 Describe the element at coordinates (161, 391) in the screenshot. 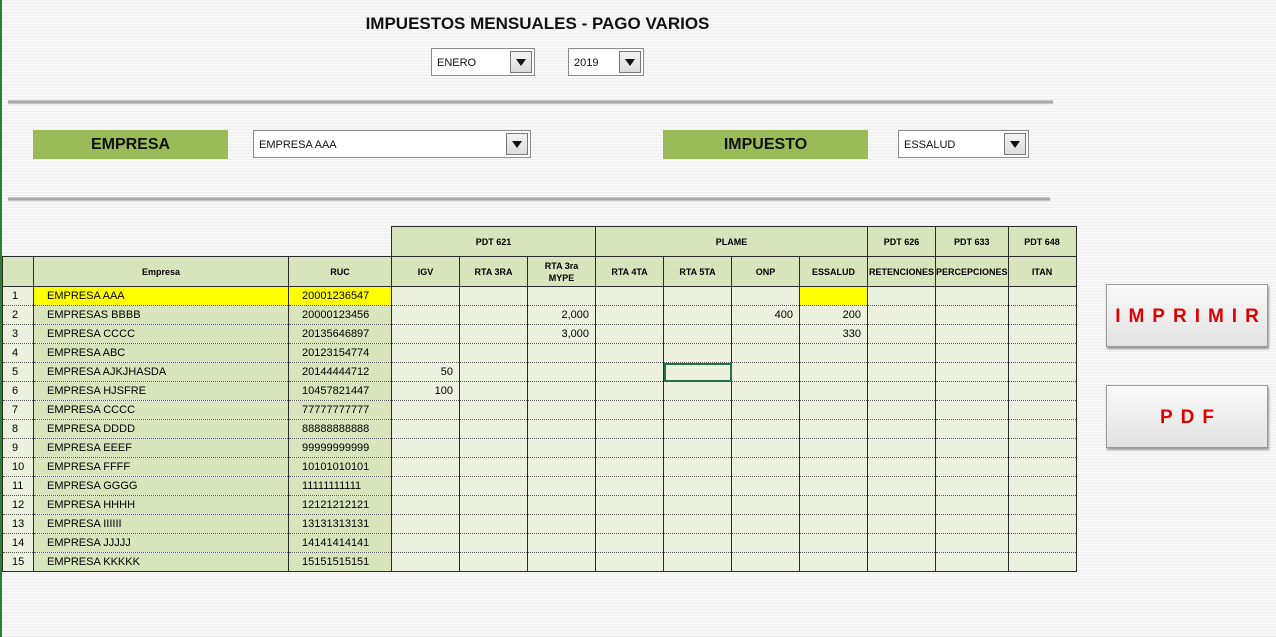

I see `empresa-cell: EMPRESA HJSFRE` at that location.